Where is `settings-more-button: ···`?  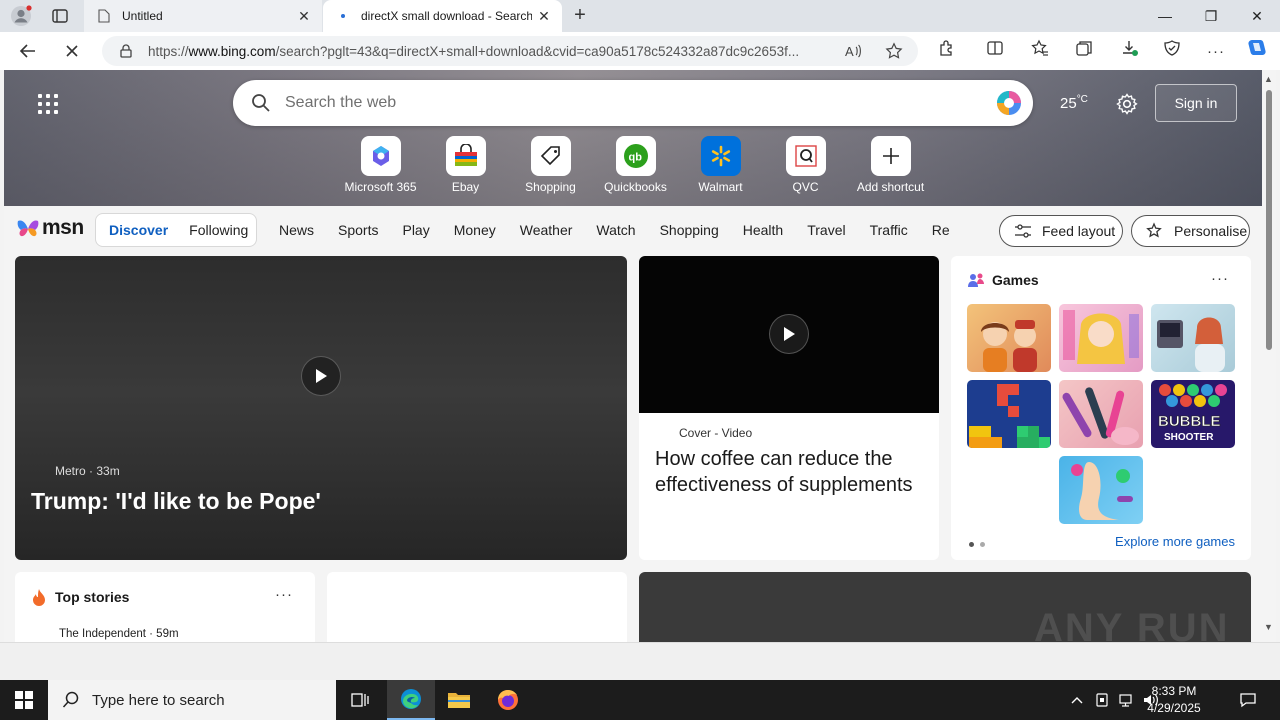
settings-more-button: ··· is located at coordinates (1216, 51).